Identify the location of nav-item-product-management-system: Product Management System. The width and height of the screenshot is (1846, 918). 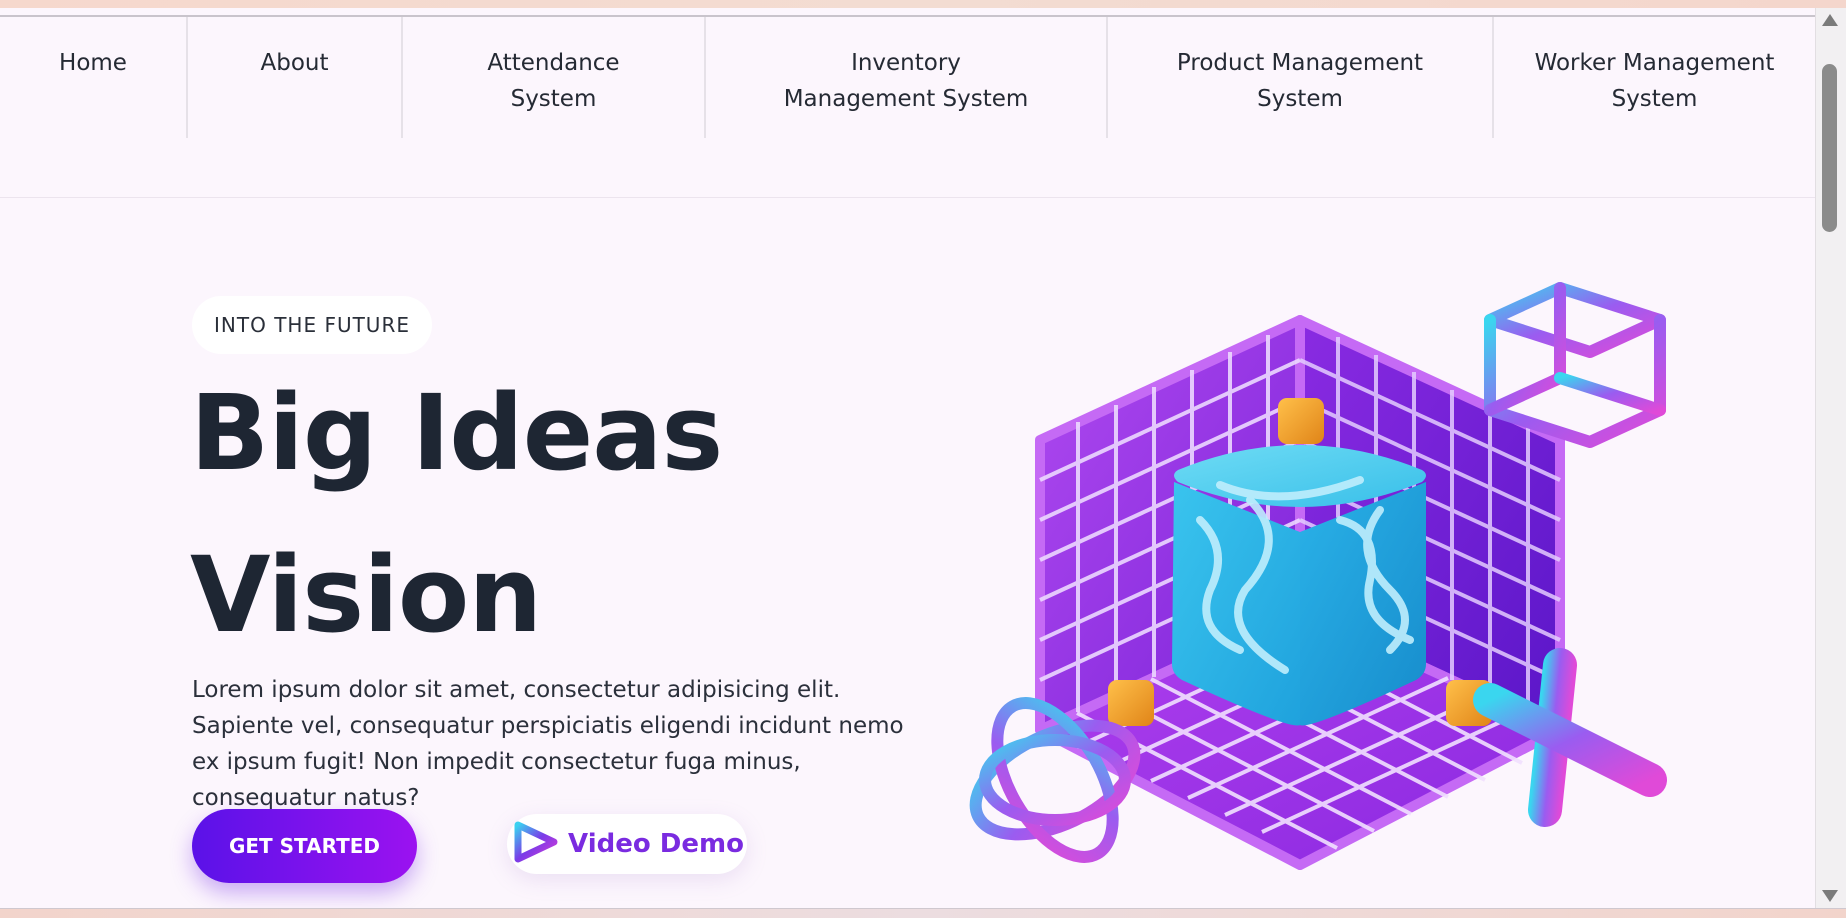
(1300, 77).